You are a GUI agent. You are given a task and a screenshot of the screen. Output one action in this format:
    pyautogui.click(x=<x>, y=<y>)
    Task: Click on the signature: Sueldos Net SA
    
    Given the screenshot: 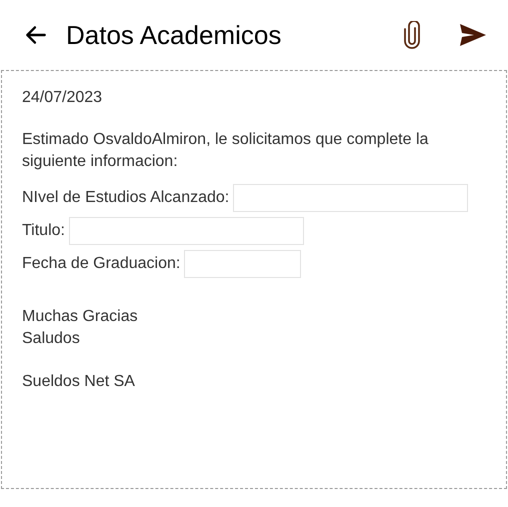 What is the action you would take?
    pyautogui.click(x=79, y=382)
    